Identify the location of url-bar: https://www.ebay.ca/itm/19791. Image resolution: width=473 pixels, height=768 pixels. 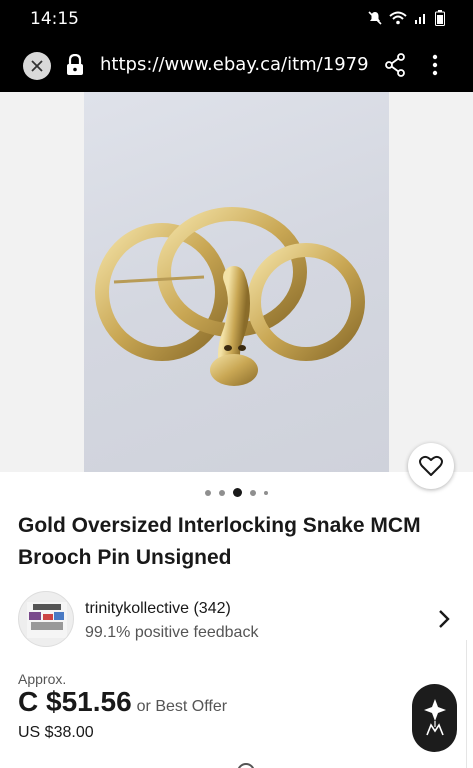
(236, 66).